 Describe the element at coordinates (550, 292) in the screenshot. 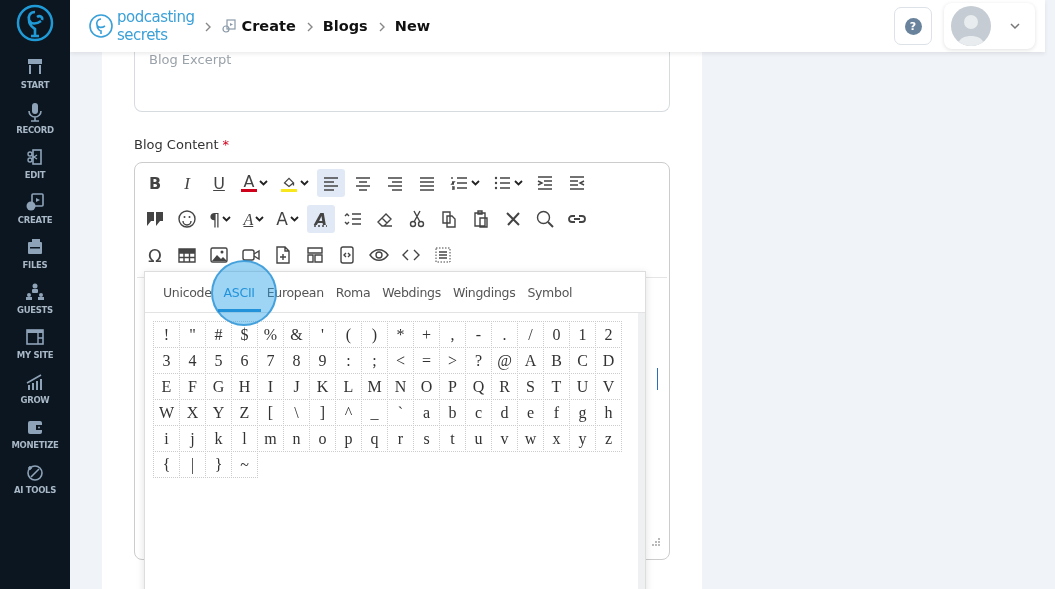

I see `charset-tab: Symbol` at that location.